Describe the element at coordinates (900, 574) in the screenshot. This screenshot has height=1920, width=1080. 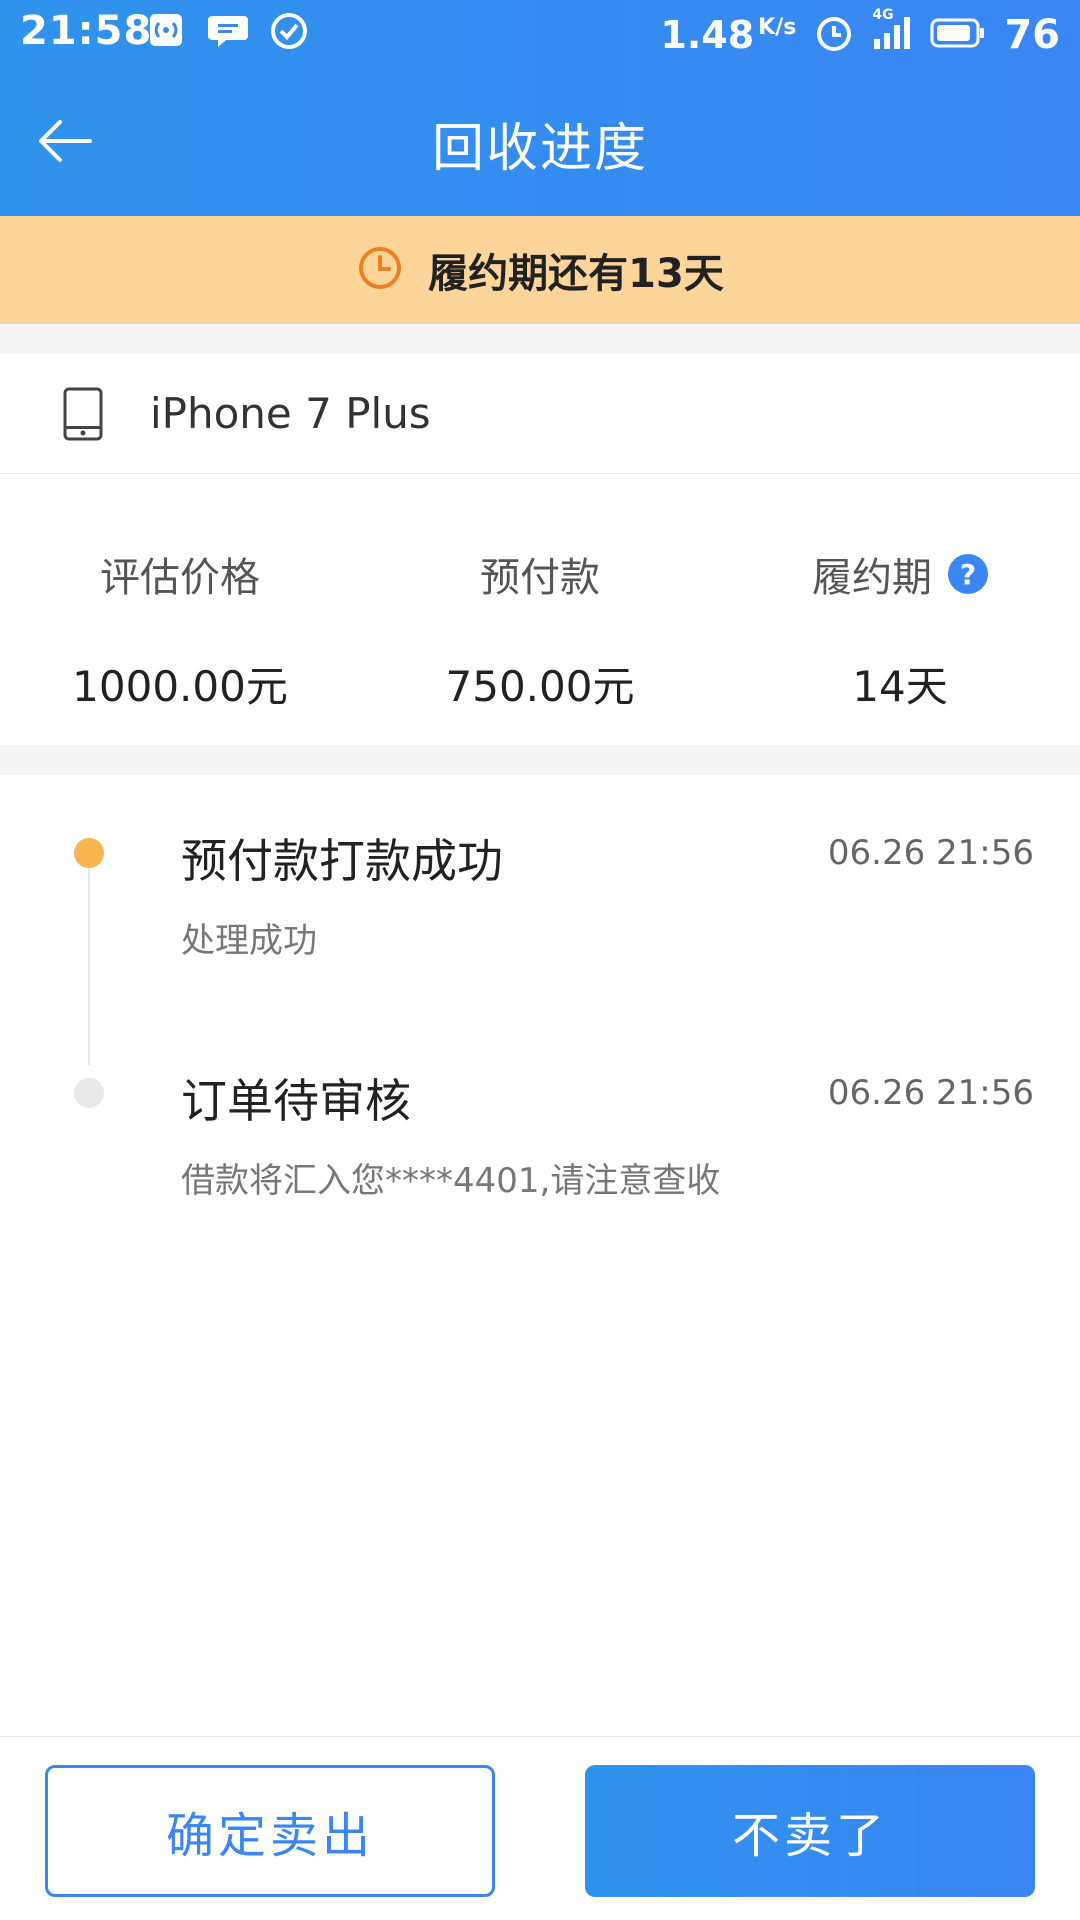
I see `stat-label: 履约期 ?` at that location.